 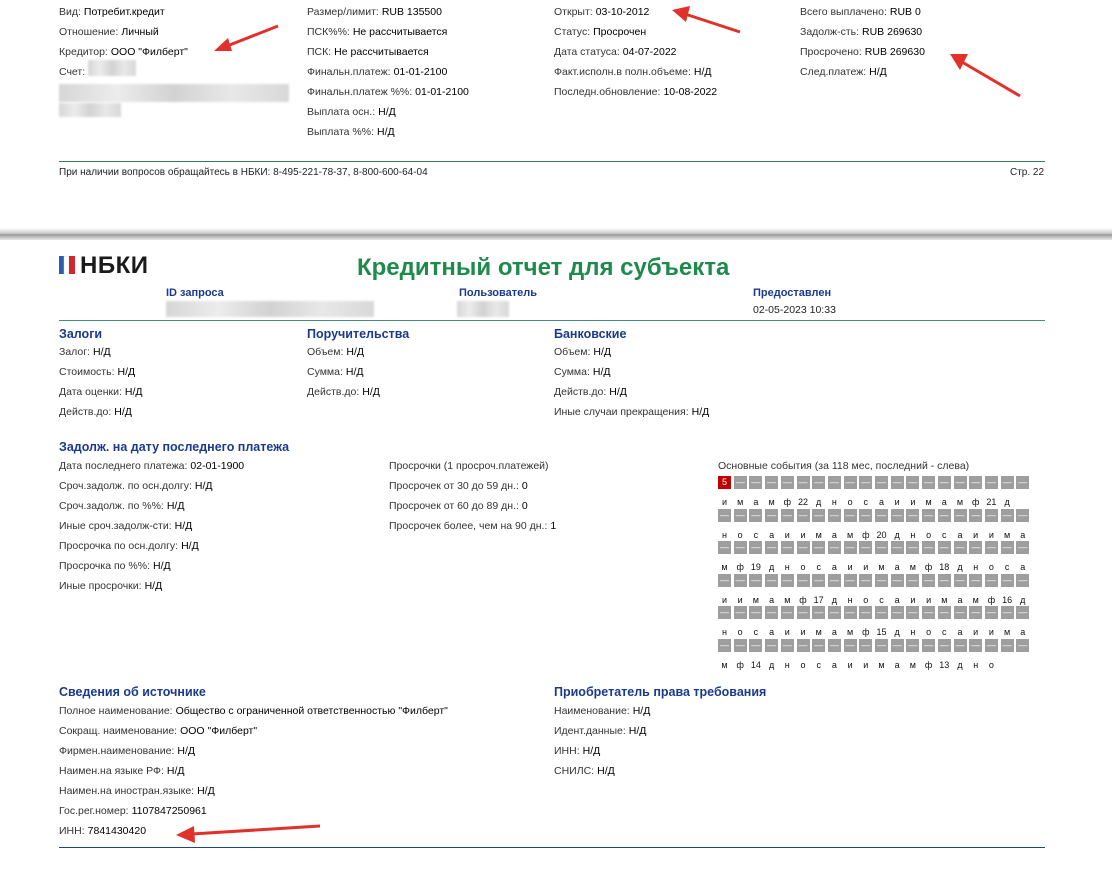 I want to click on annotation-arrow-overdue, so click(x=985, y=76).